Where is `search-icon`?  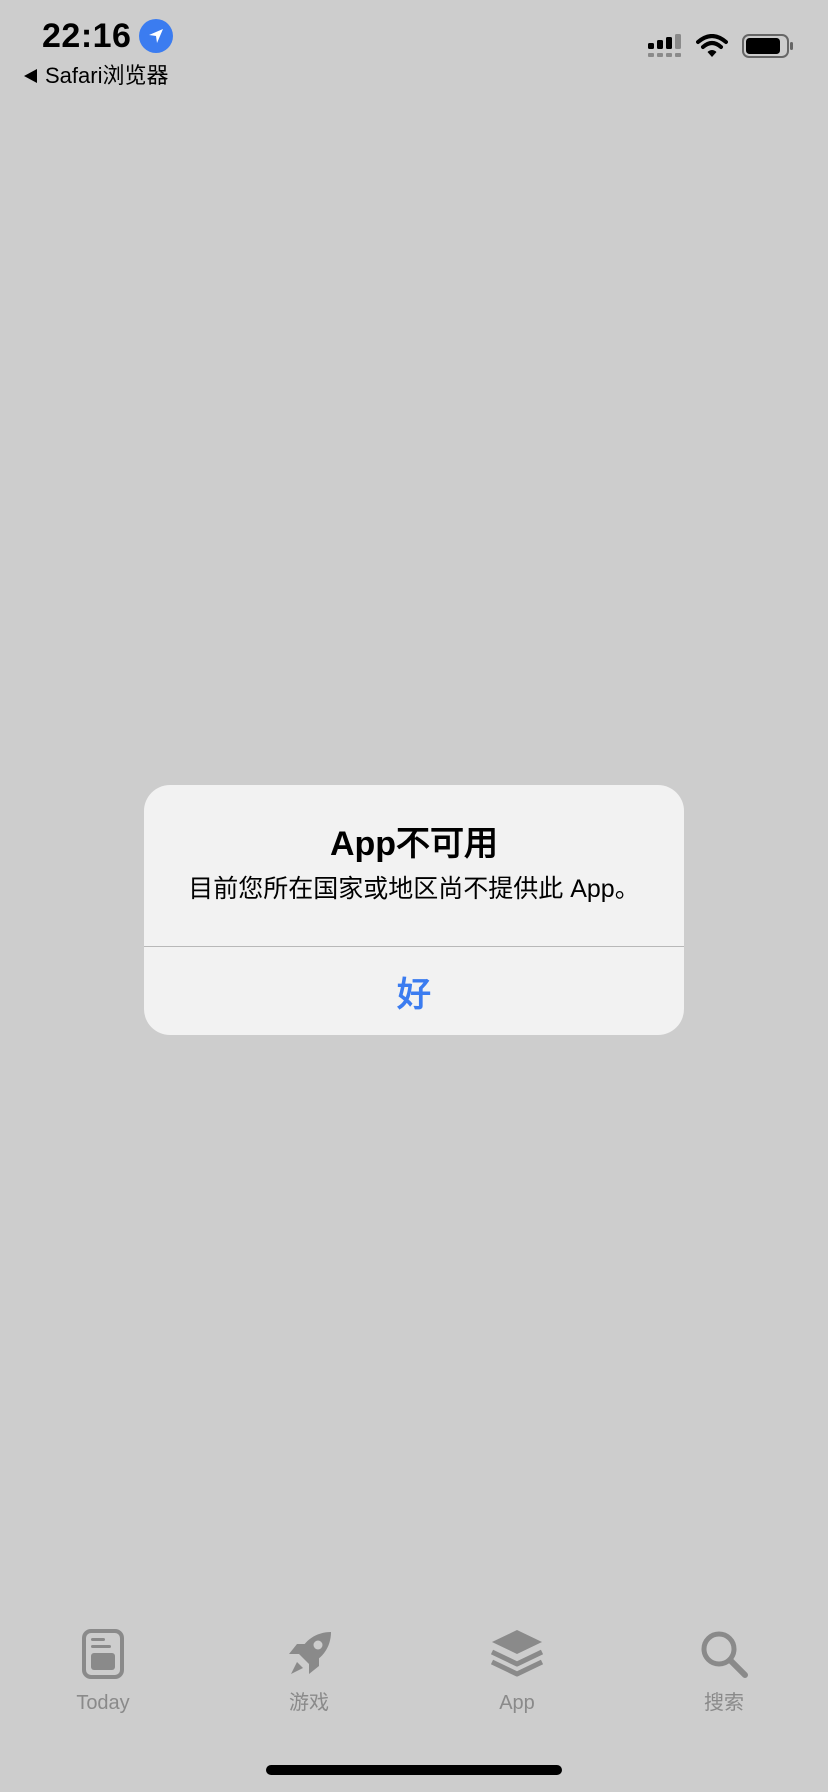 search-icon is located at coordinates (724, 1654).